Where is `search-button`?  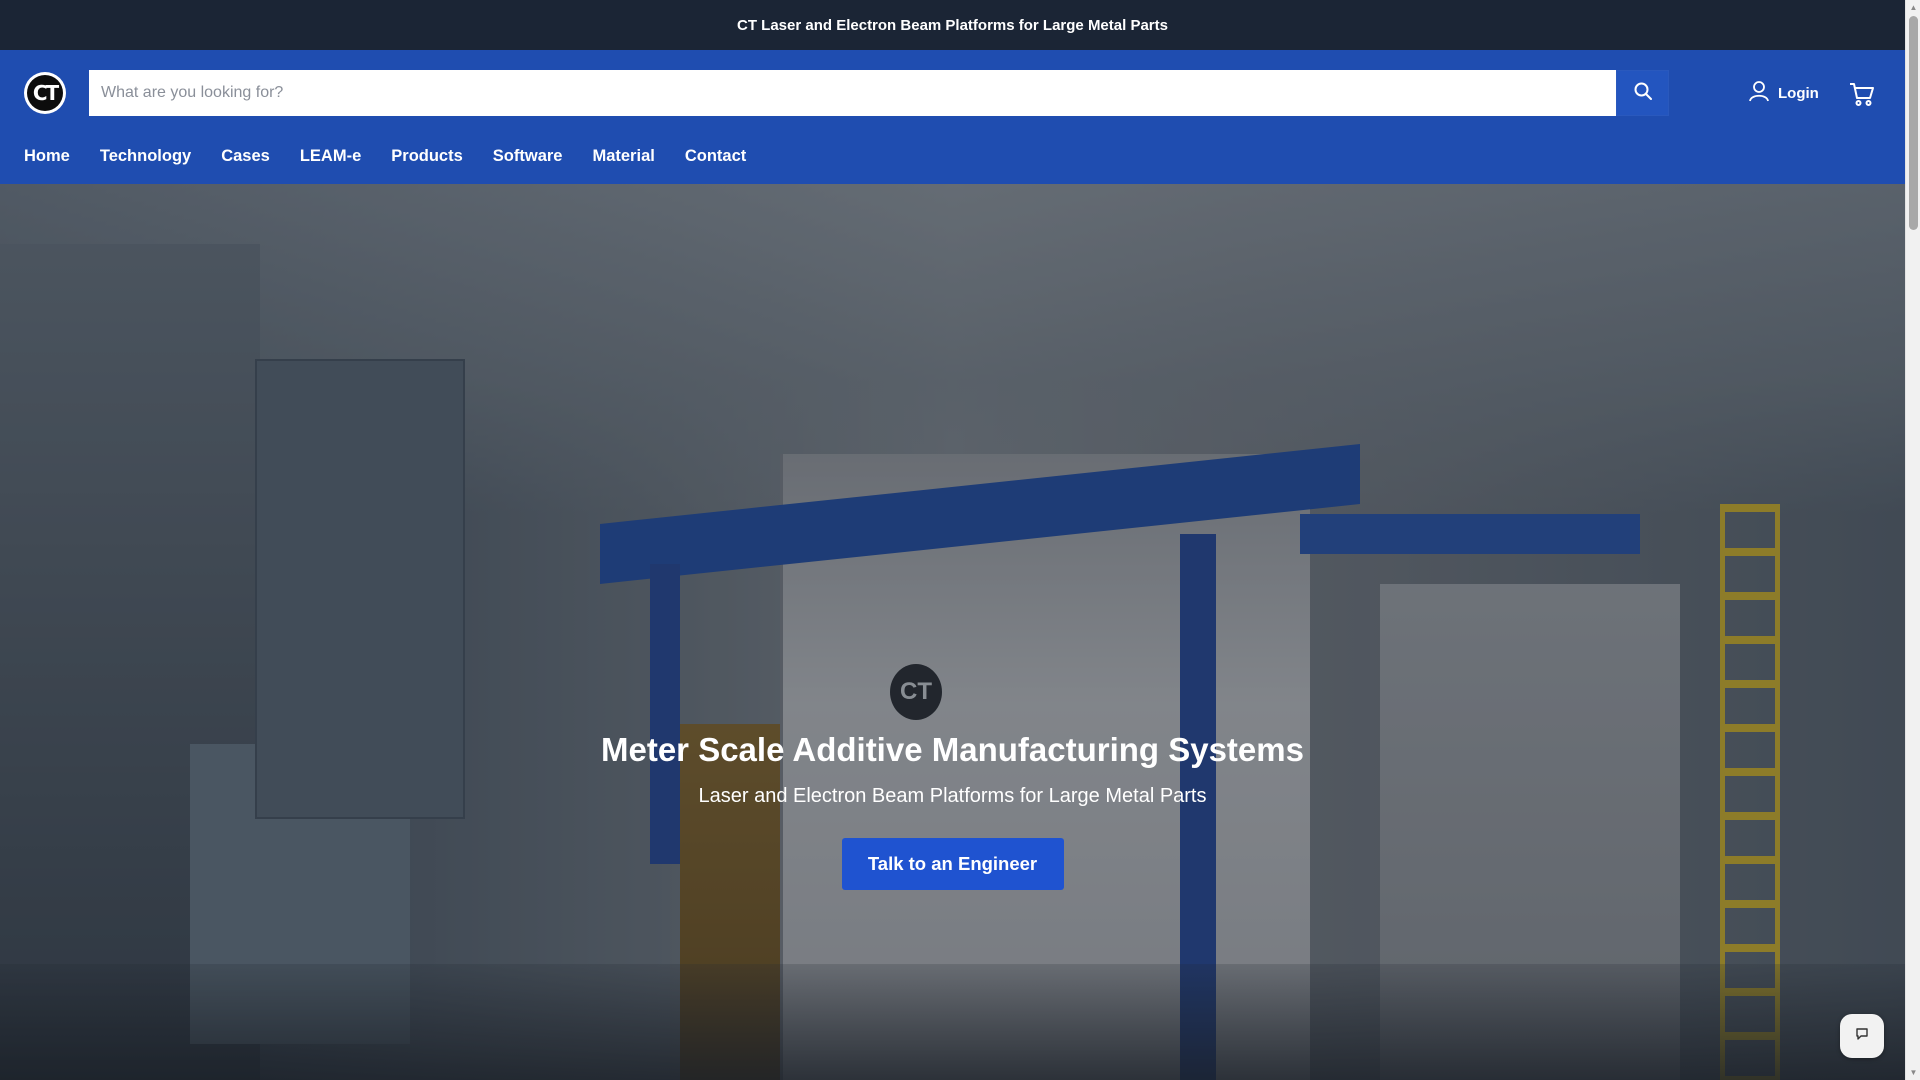 search-button is located at coordinates (1642, 93).